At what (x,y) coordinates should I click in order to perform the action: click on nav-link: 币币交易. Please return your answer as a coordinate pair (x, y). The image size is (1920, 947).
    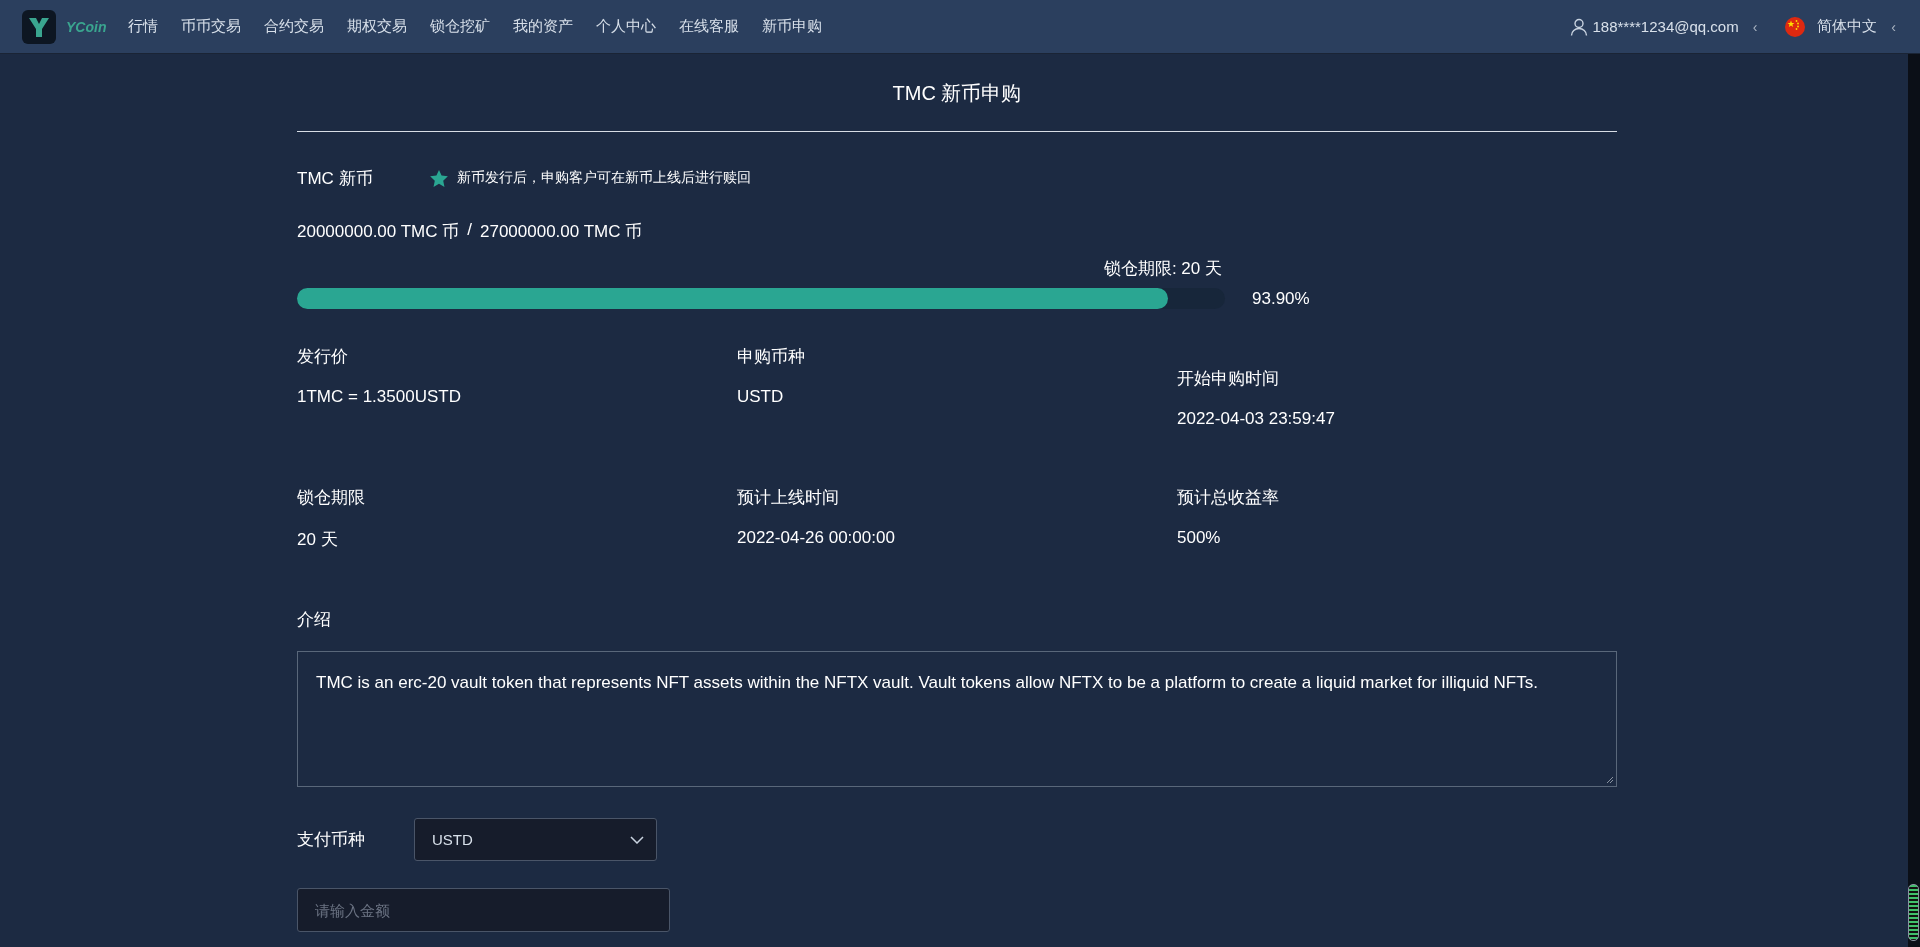
    Looking at the image, I should click on (211, 26).